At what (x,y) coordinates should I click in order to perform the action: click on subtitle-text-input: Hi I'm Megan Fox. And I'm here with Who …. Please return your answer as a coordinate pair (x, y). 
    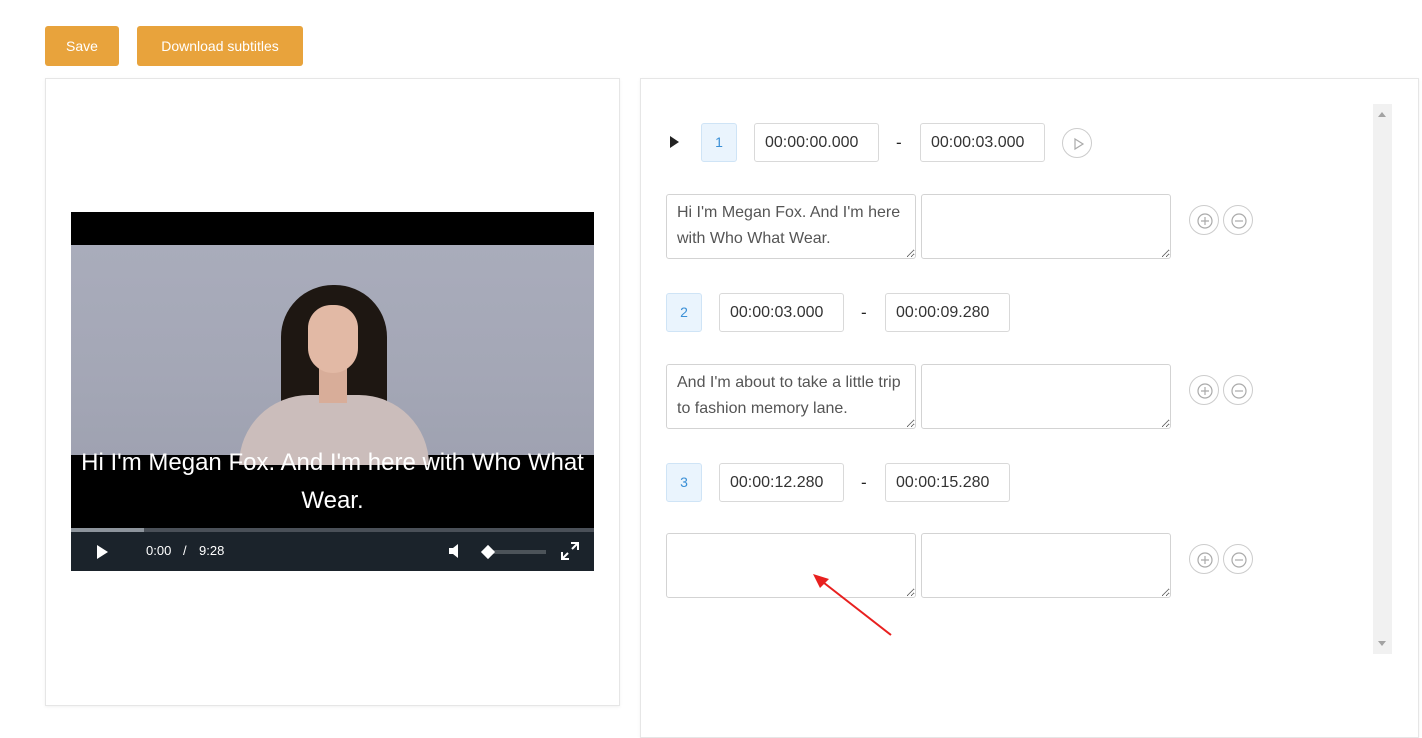
    Looking at the image, I should click on (791, 226).